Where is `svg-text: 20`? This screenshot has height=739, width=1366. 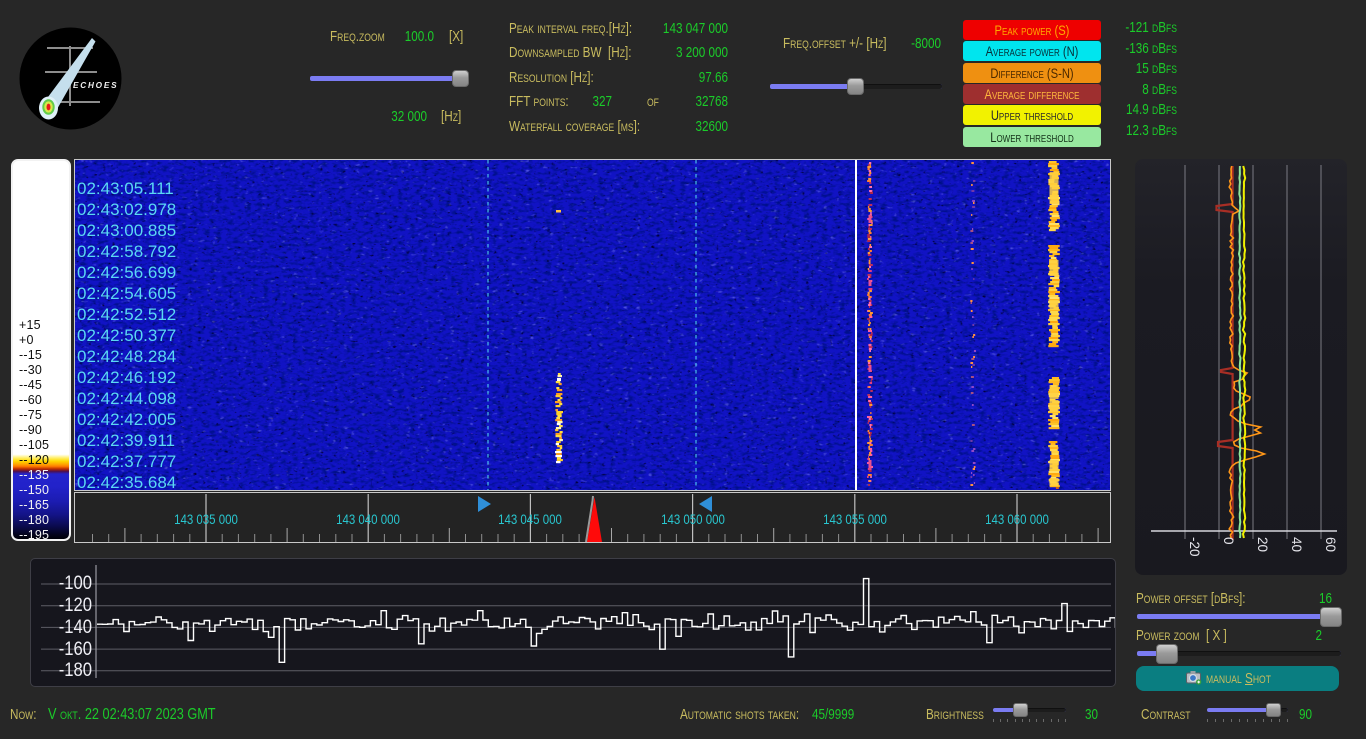
svg-text: 20 is located at coordinates (1262, 544).